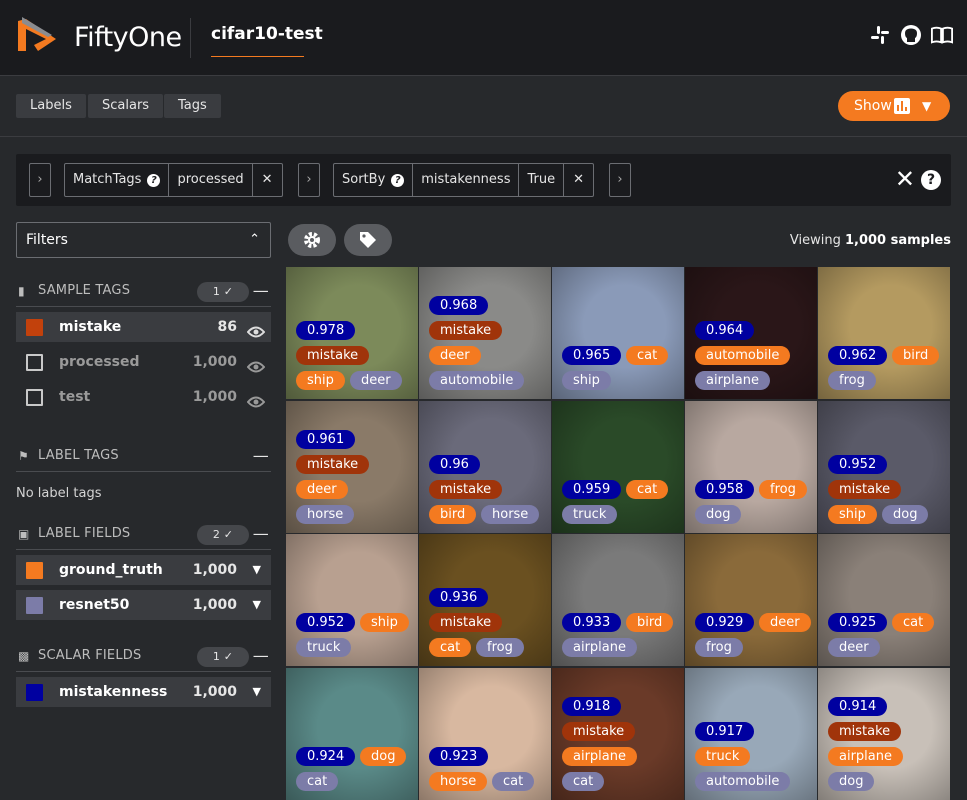 Image resolution: width=967 pixels, height=800 pixels. I want to click on scalars-tab: Scalars, so click(126, 106).